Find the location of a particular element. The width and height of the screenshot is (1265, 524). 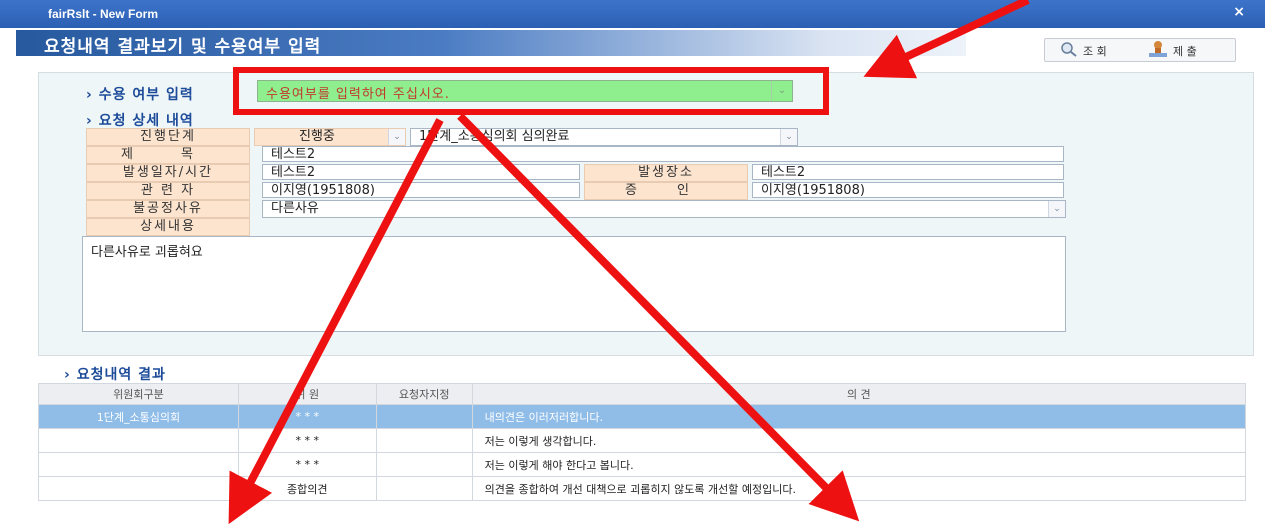

result-section-title: › 요청내역 결과 is located at coordinates (115, 375).